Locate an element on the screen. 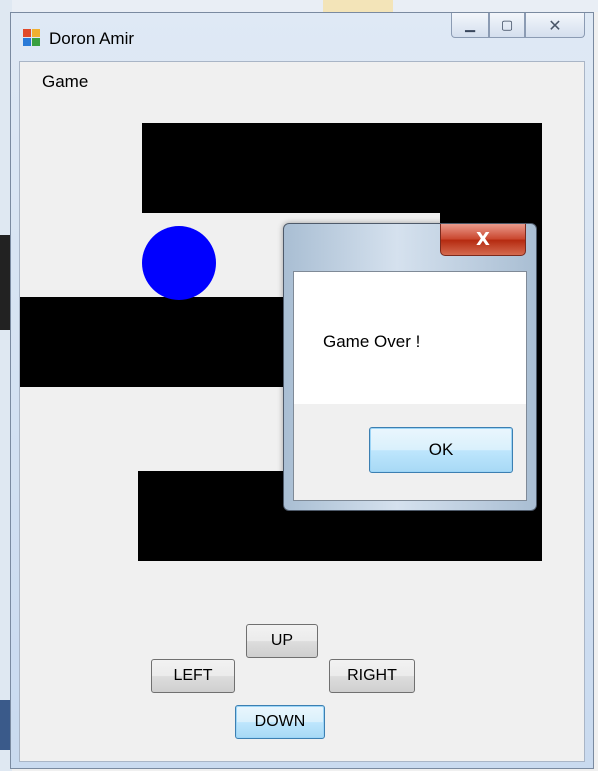  close-button: ✕ is located at coordinates (555, 25).